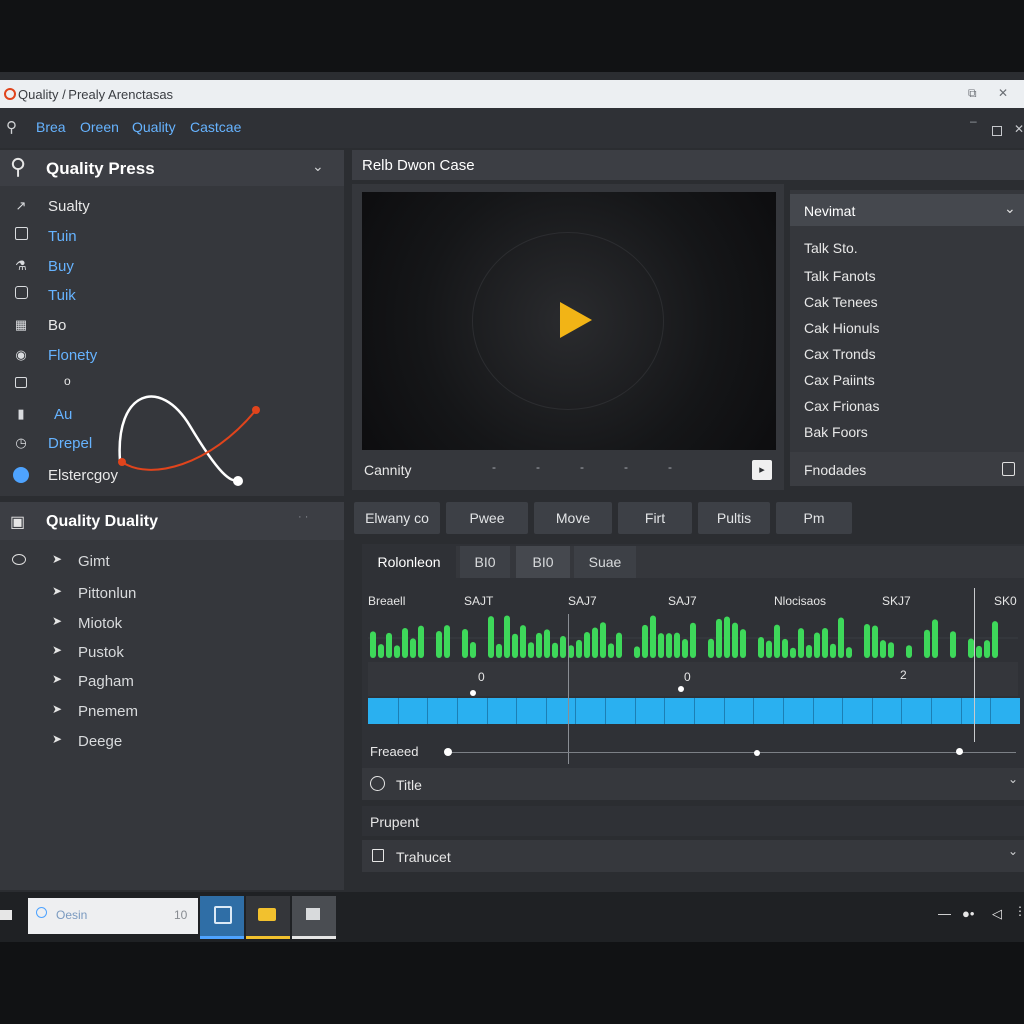 The image size is (1024, 1024). What do you see at coordinates (693, 821) in the screenshot?
I see `section-prupent: Prupent` at bounding box center [693, 821].